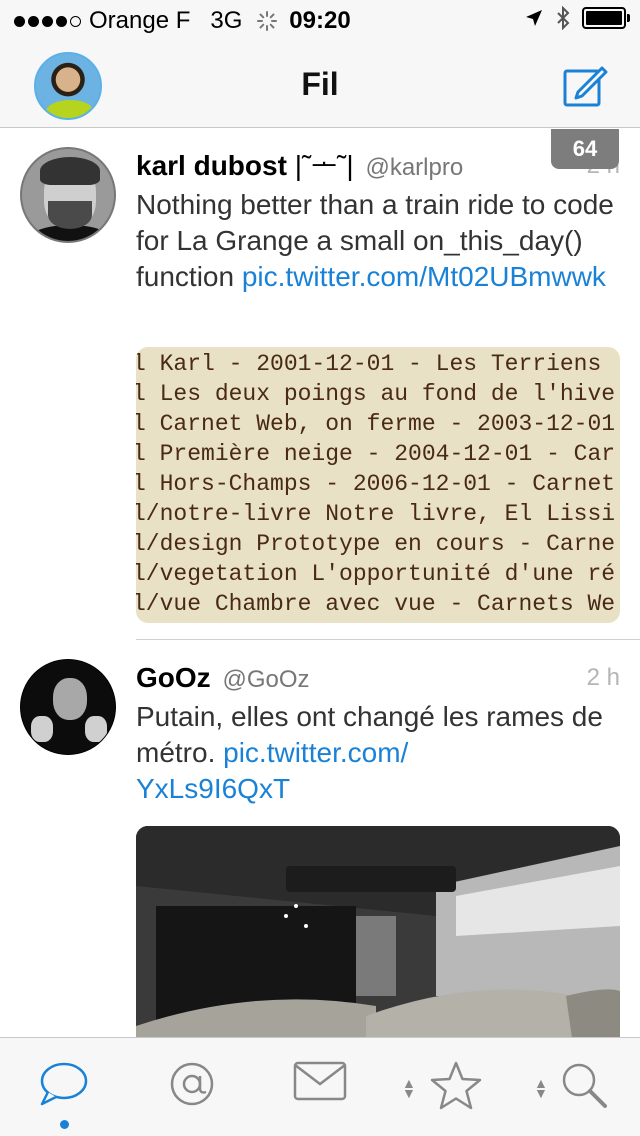 The height and width of the screenshot is (1136, 640). I want to click on image-text-line: l/vegetation L'opportunité d'une ré, so click(376, 574).